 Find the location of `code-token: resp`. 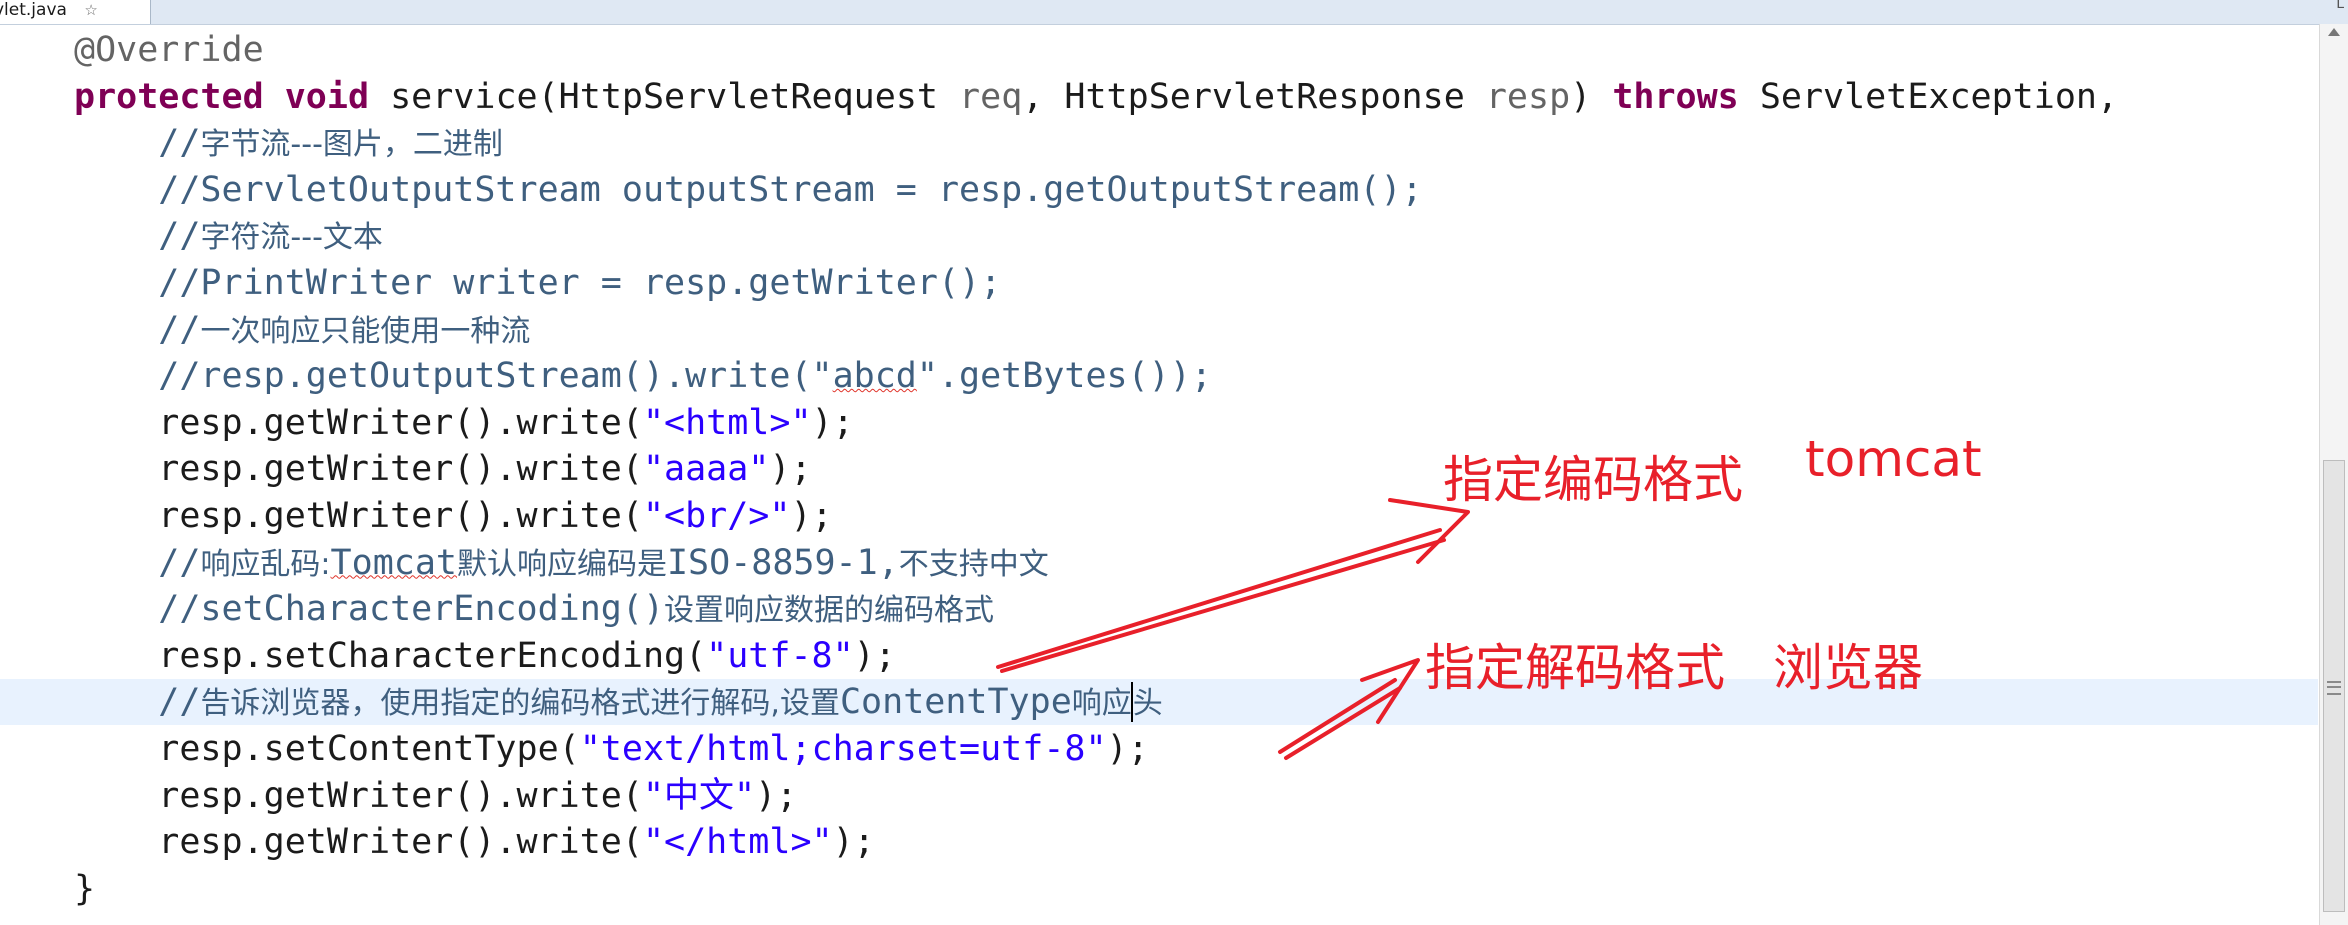

code-token: resp is located at coordinates (1528, 96).